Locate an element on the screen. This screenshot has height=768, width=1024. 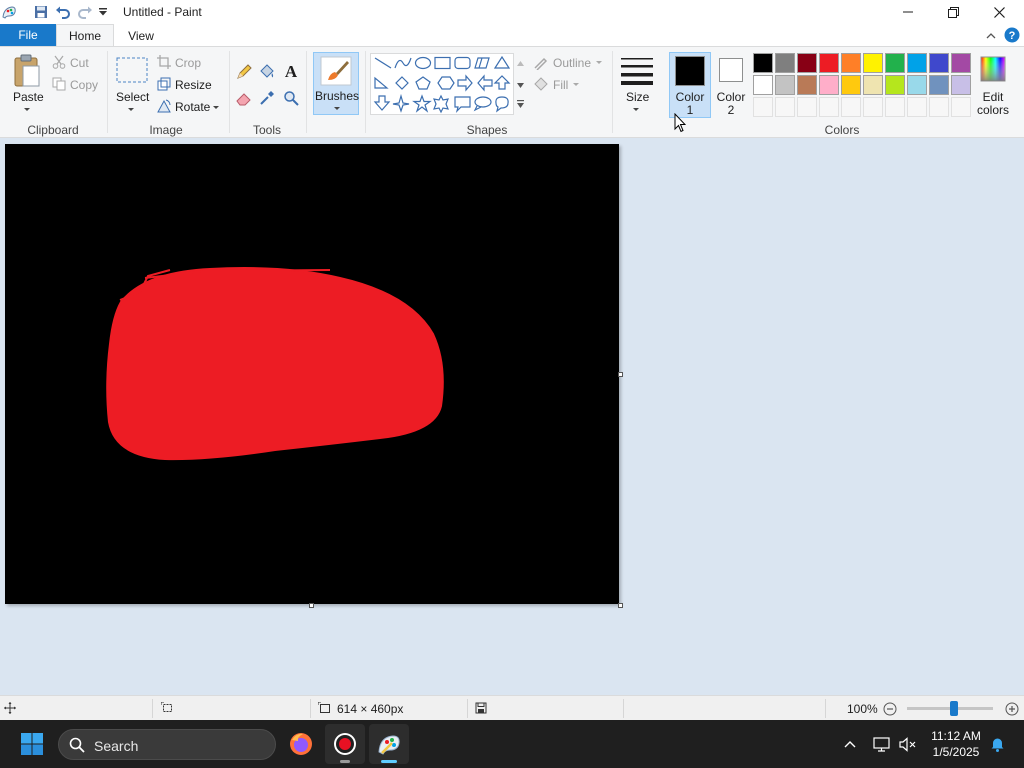
shape-hexagon-icon is located at coordinates (446, 83).